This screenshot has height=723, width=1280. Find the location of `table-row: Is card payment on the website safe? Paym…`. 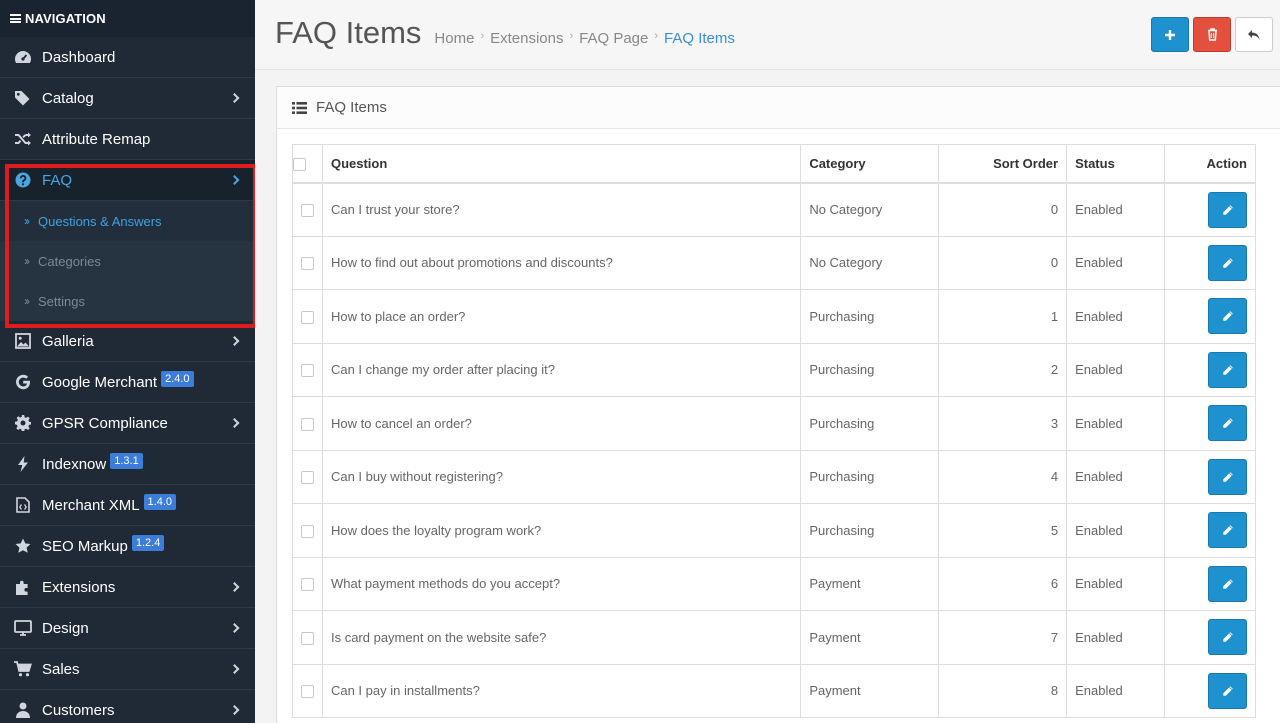

table-row: Is card payment on the website safe? Paym… is located at coordinates (774, 637).